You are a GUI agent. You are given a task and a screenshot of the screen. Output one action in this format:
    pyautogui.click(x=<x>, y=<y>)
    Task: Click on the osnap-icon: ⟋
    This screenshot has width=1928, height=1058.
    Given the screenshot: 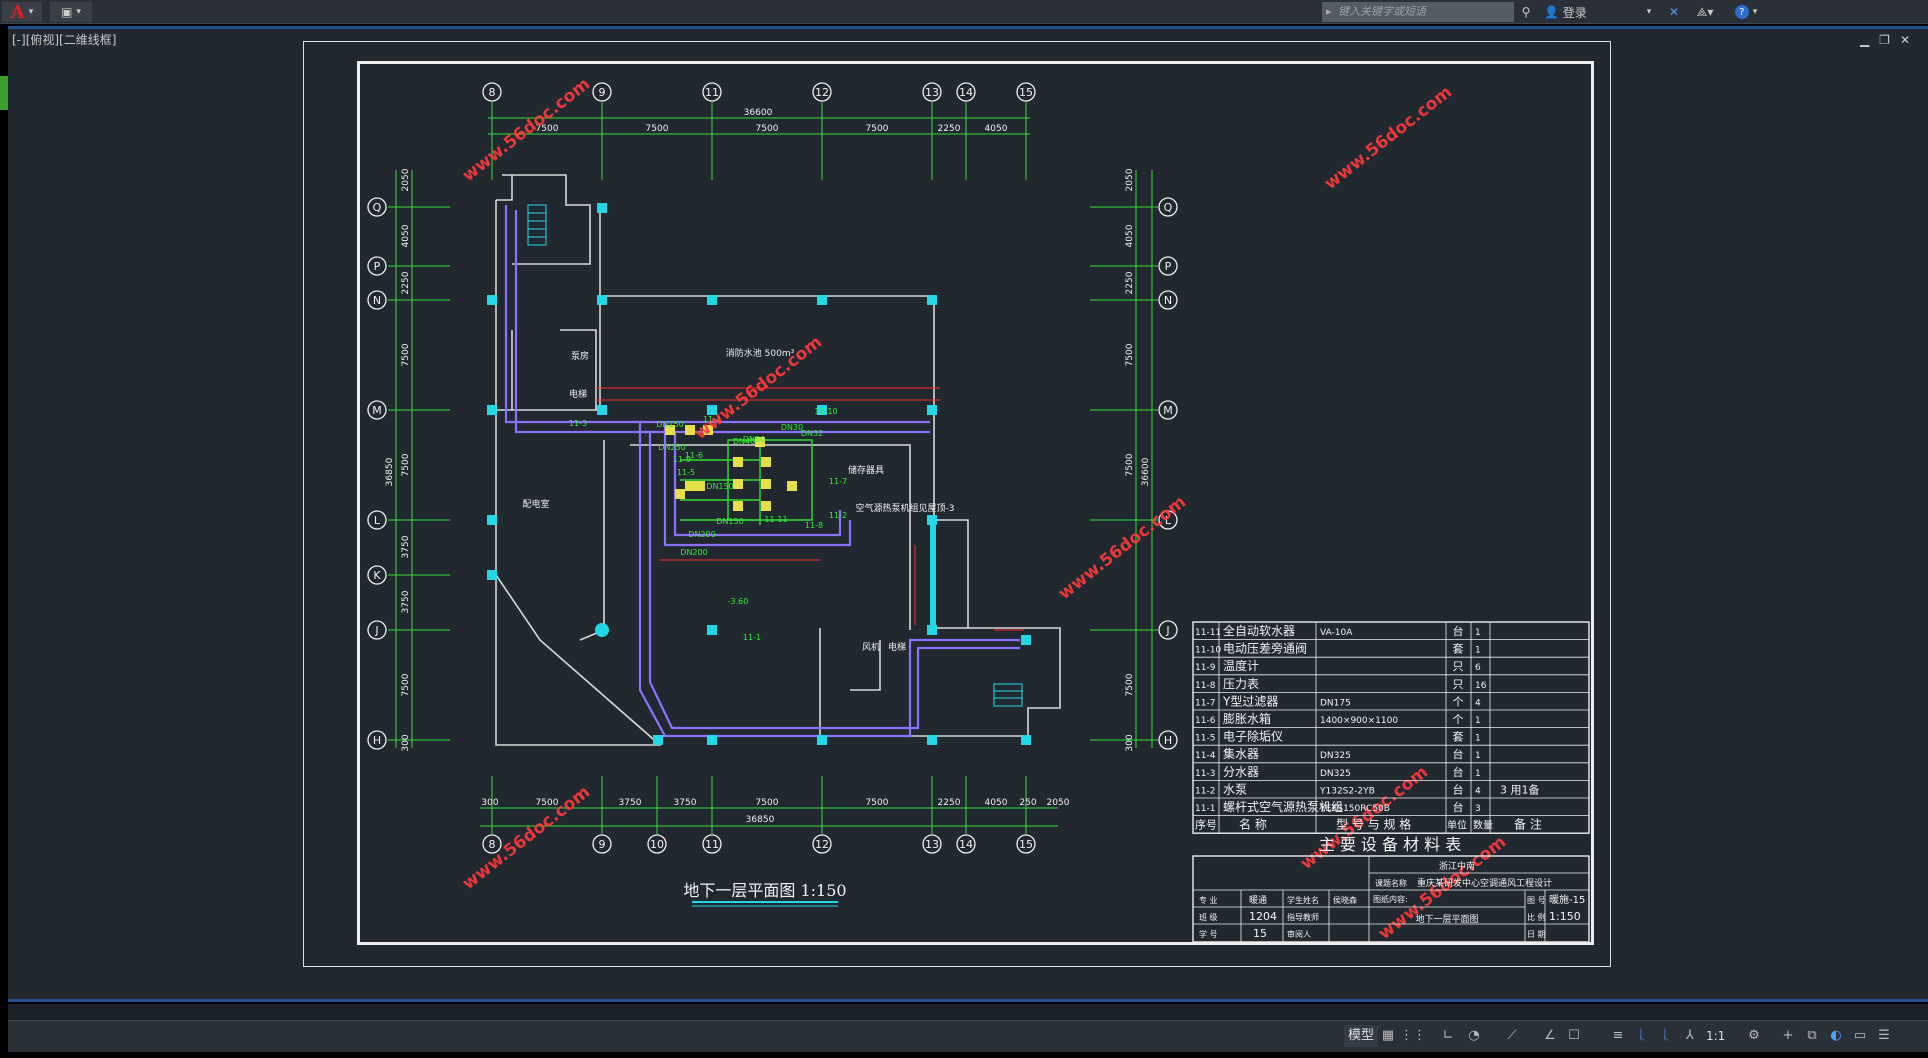 What is the action you would take?
    pyautogui.click(x=1512, y=1036)
    